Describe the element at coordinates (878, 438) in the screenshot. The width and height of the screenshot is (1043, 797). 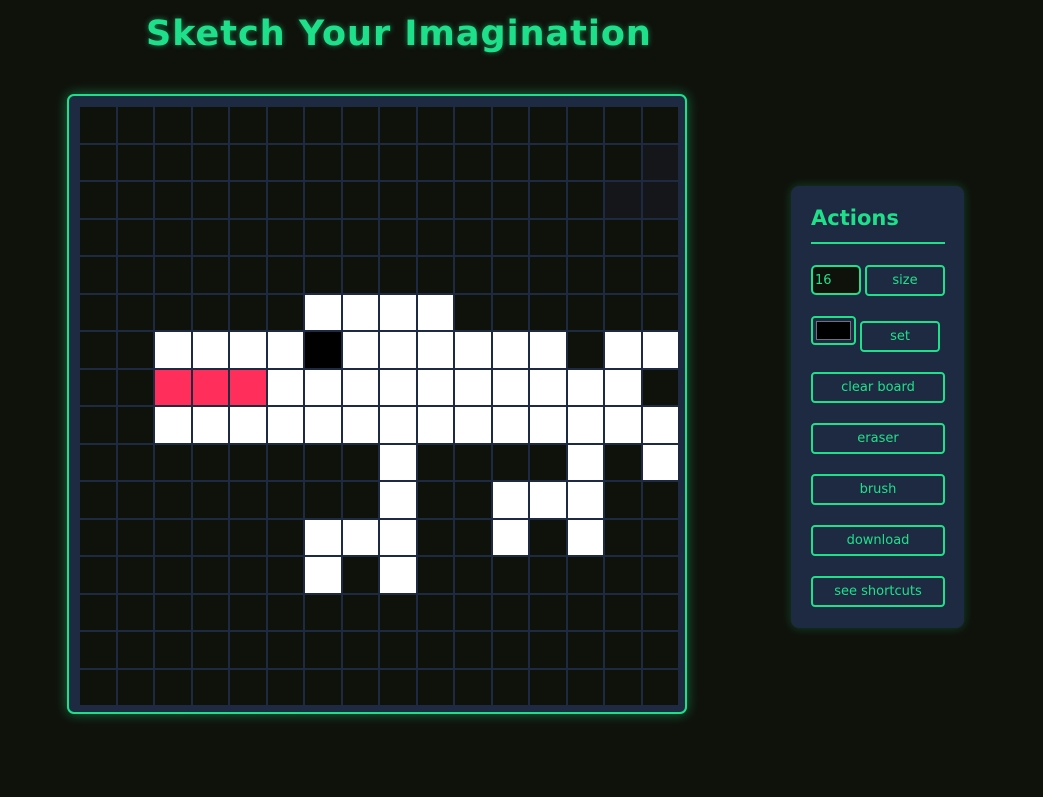
I see `eraser-button: eraser` at that location.